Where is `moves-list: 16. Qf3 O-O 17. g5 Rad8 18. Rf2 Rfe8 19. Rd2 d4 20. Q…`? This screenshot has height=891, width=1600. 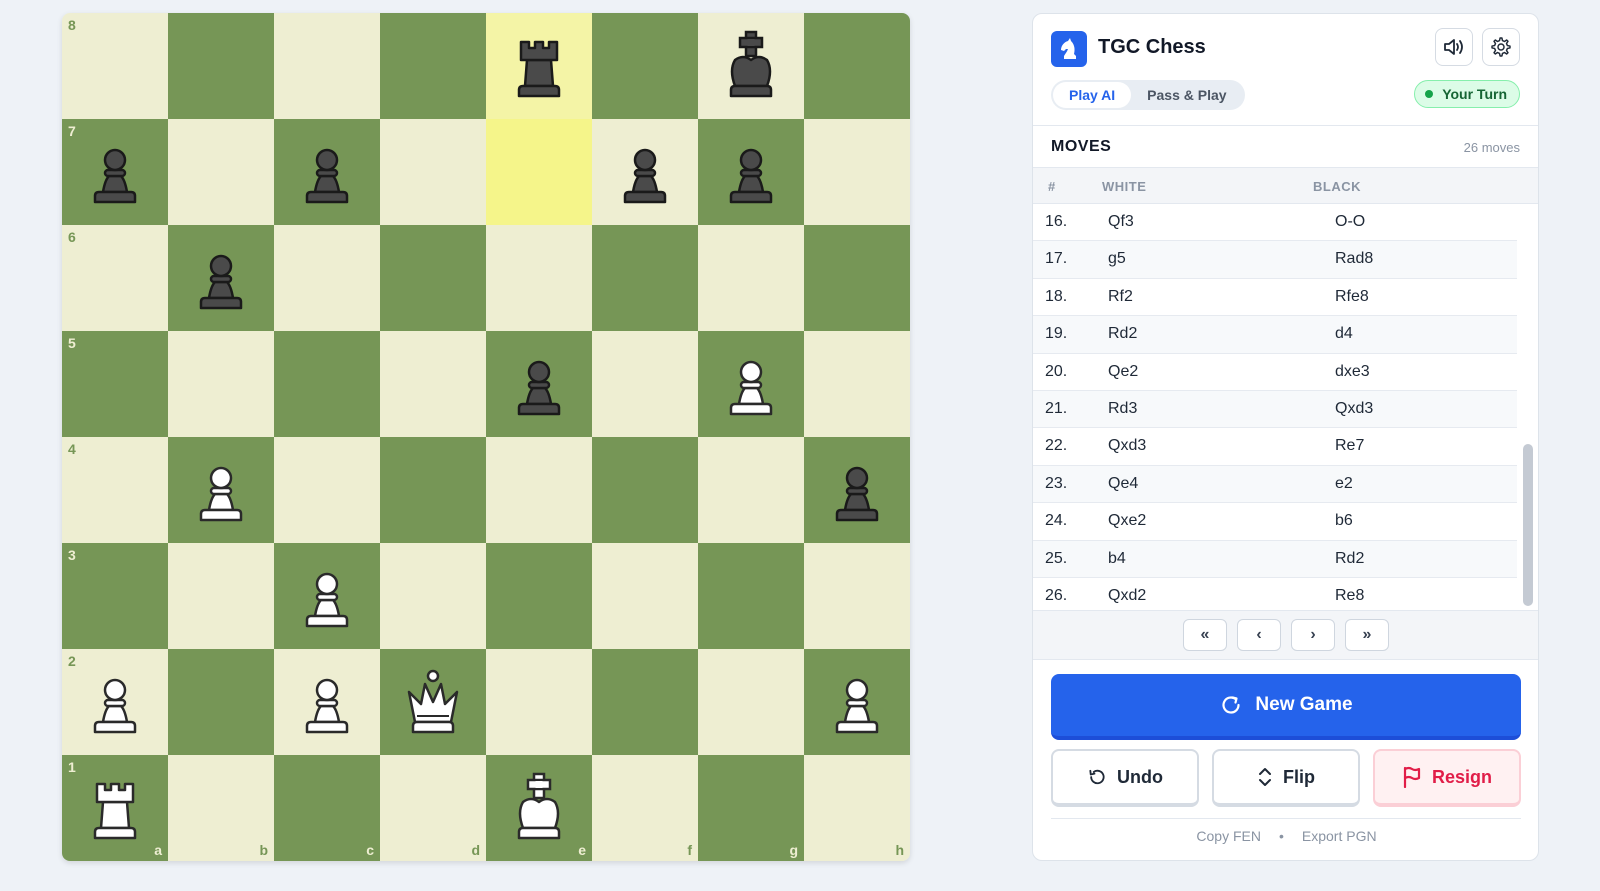
moves-list: 16. Qf3 O-O 17. g5 Rad8 18. Rf2 Rfe8 19. Rd2 d4 20. Q… is located at coordinates (1285, 407).